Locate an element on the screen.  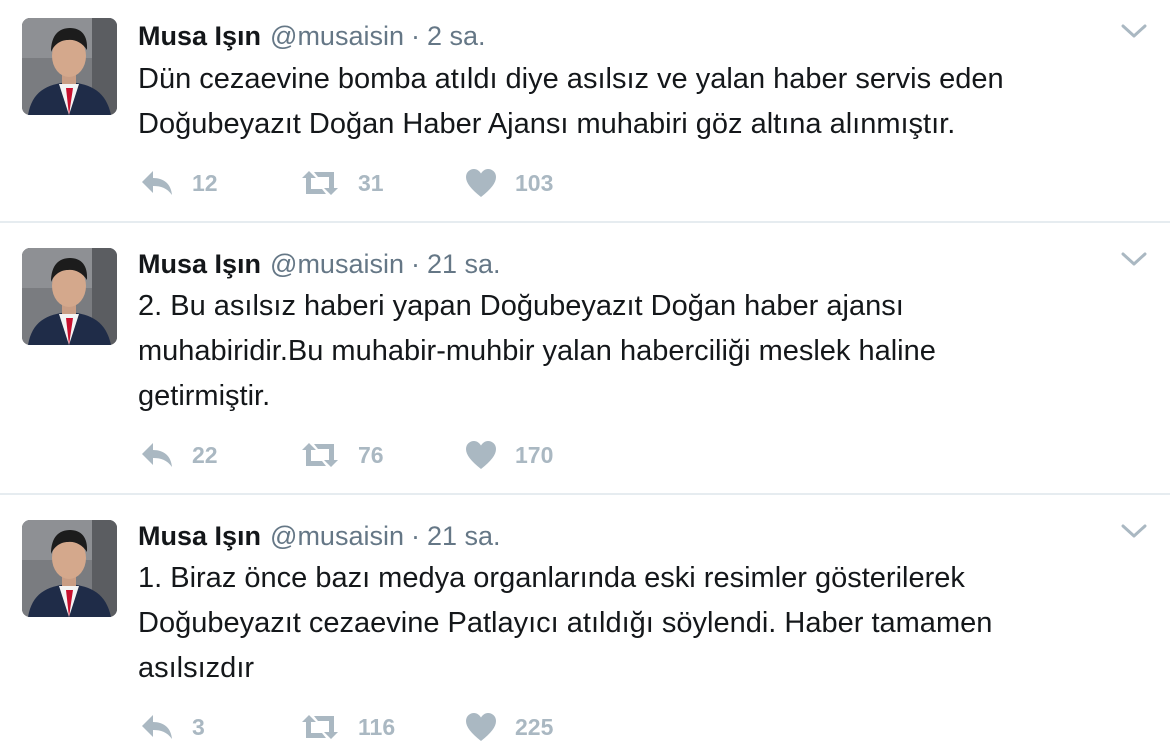
reply-count: 22 is located at coordinates (205, 454).